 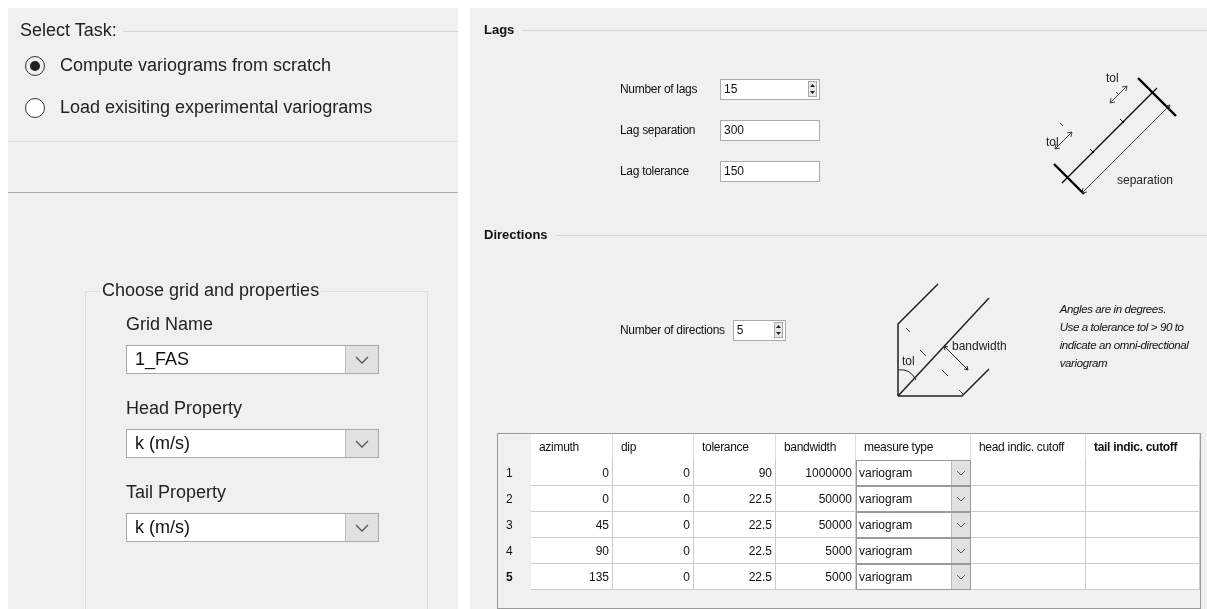 What do you see at coordinates (672, 330) in the screenshot?
I see `field-label: Number of directions` at bounding box center [672, 330].